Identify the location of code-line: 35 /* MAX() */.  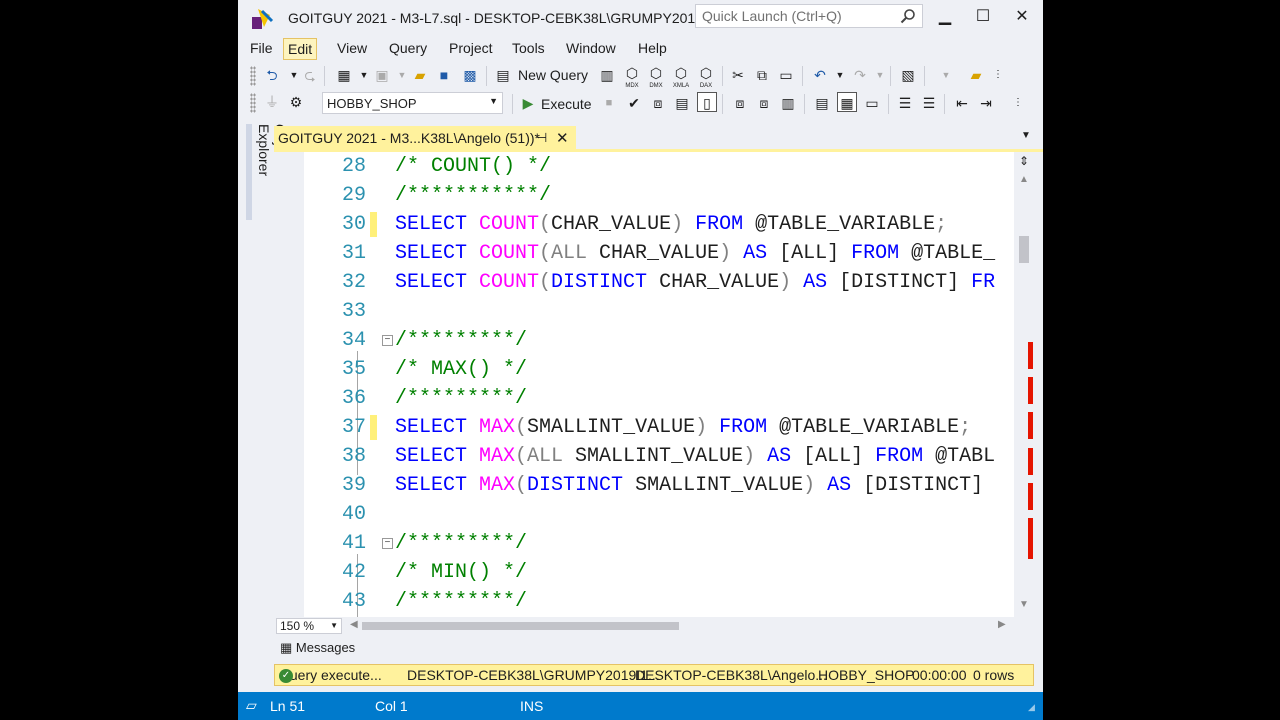
(659, 369).